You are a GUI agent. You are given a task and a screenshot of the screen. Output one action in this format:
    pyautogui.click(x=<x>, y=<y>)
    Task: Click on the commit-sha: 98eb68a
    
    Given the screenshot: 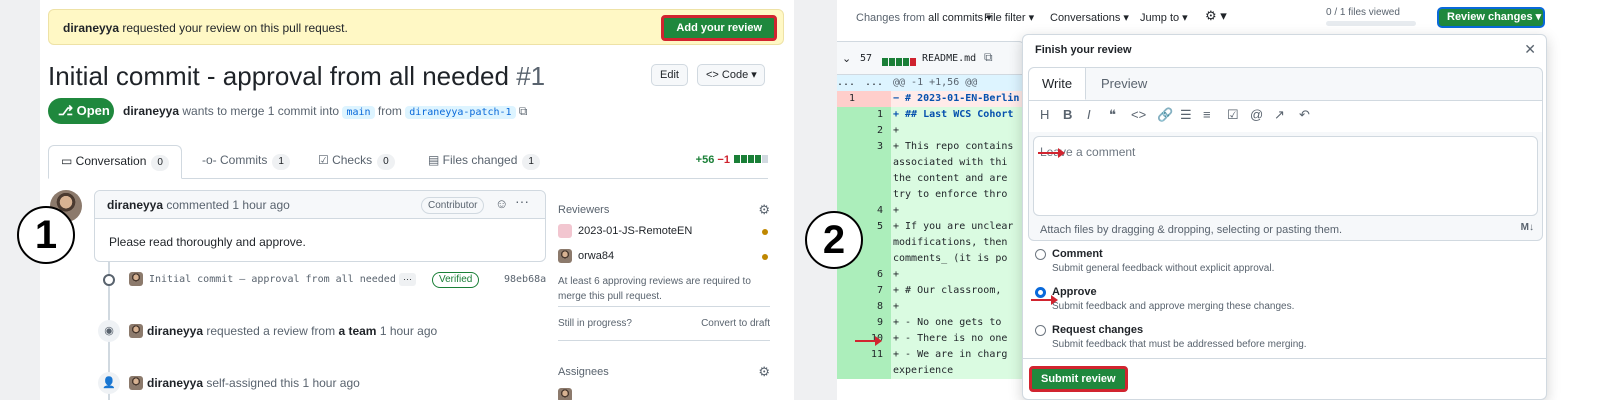 What is the action you would take?
    pyautogui.click(x=525, y=279)
    